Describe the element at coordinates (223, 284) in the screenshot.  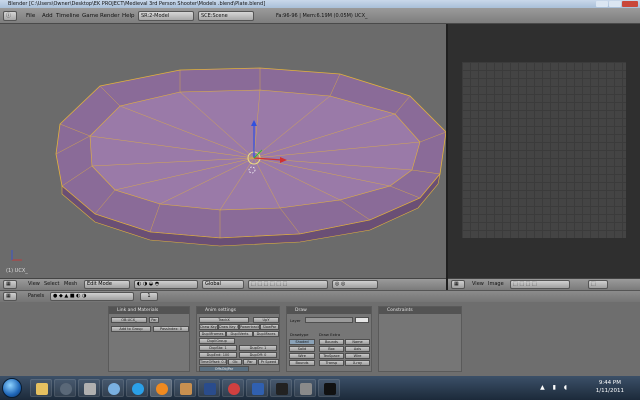
I see `orientation-select: Global` at that location.